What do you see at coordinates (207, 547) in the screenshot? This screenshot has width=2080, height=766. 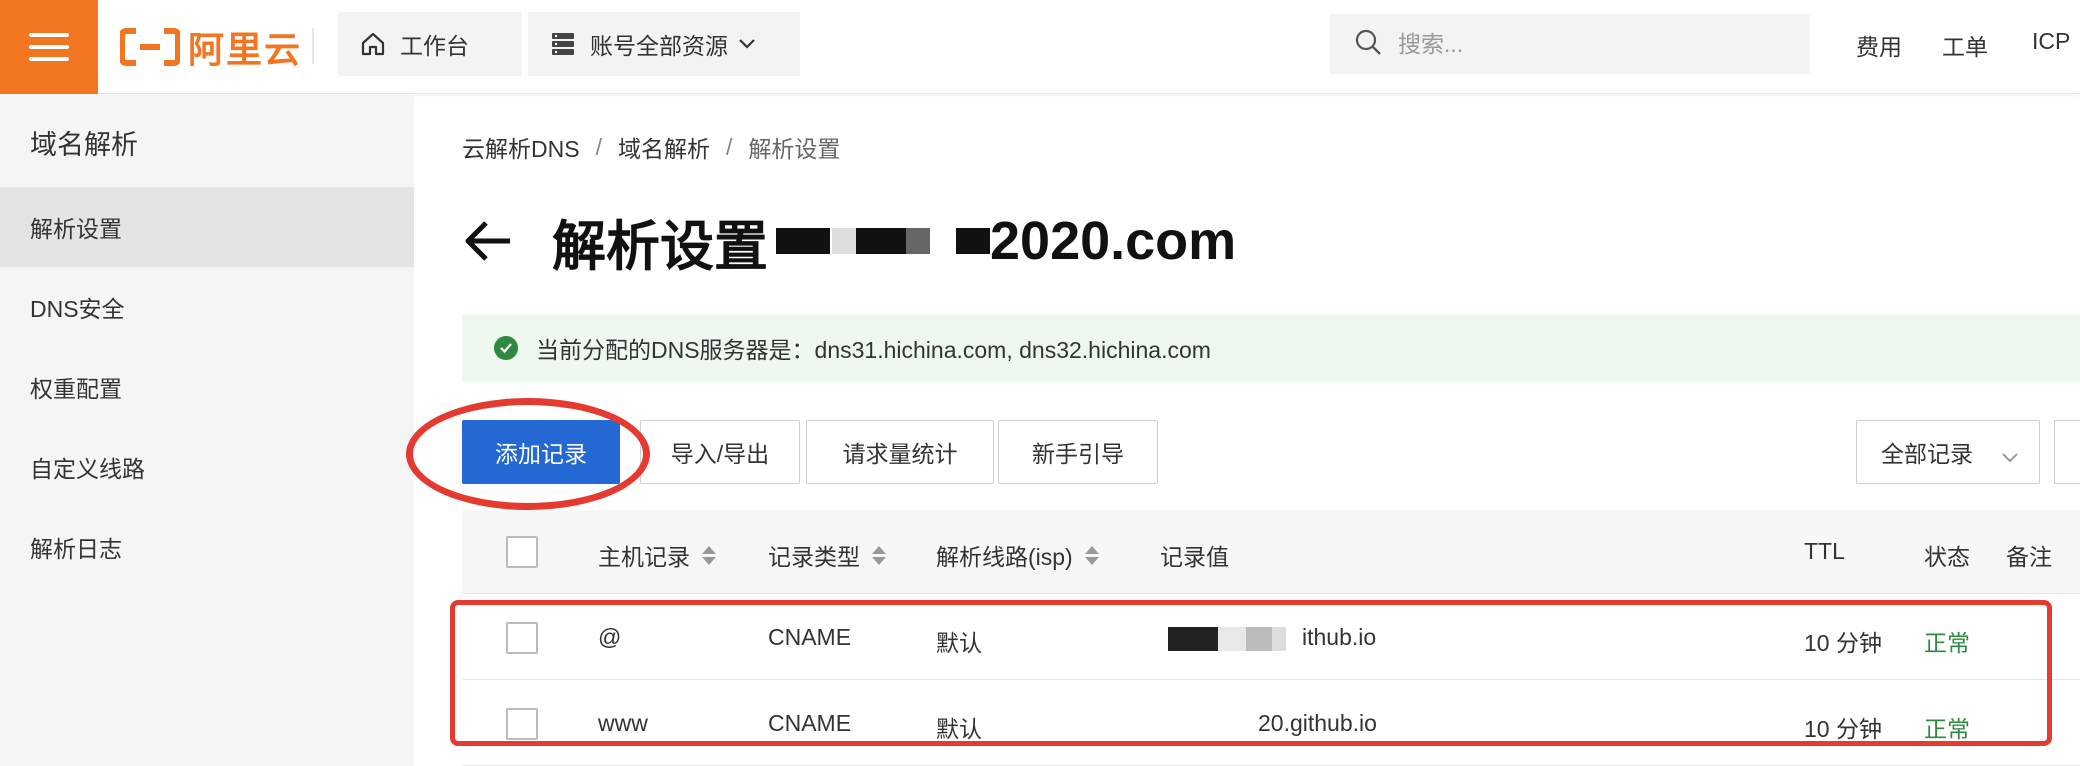 I see `sidebar-item-resolution-logs: 解析日志` at bounding box center [207, 547].